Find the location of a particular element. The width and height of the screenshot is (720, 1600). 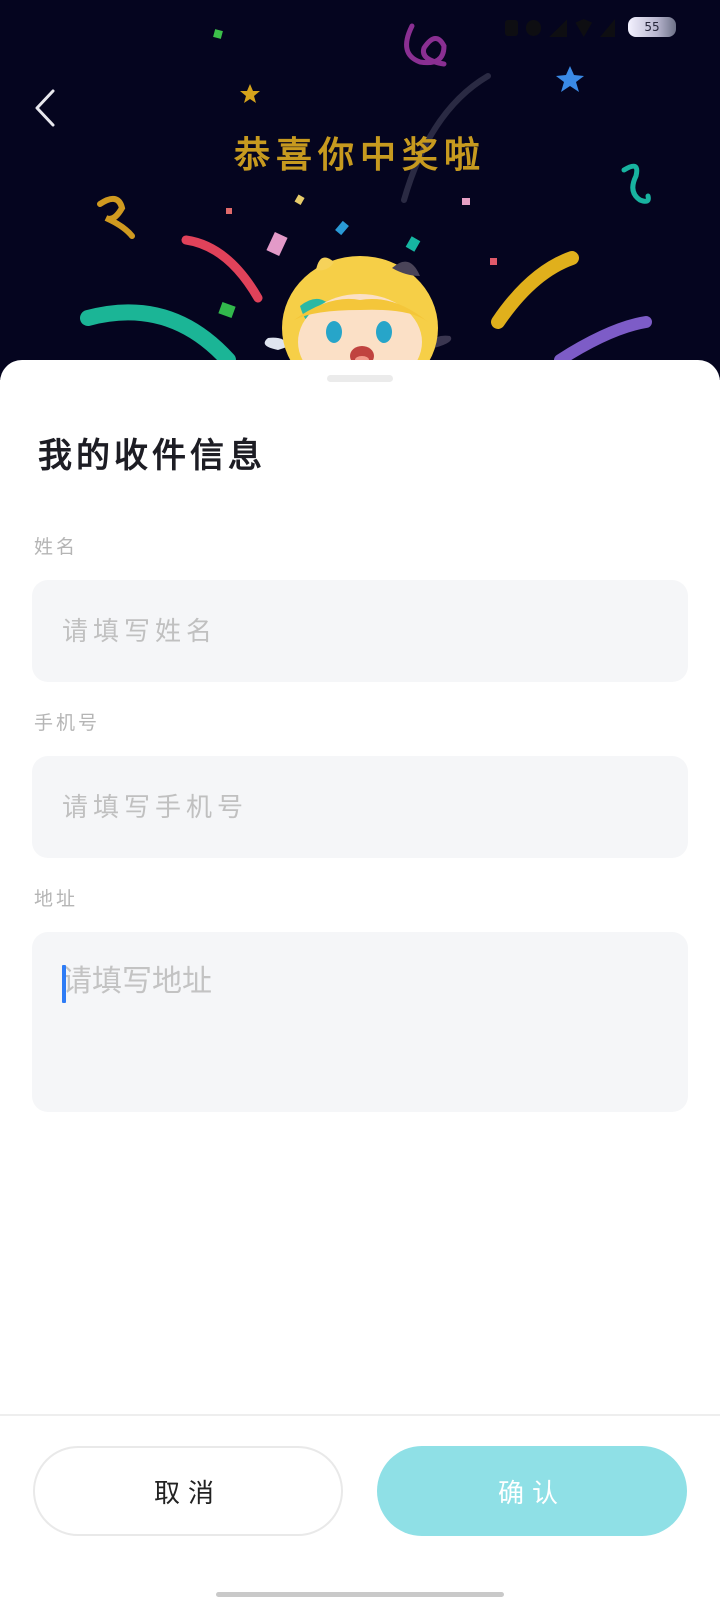

confetti-bit-red is located at coordinates (493, 261).